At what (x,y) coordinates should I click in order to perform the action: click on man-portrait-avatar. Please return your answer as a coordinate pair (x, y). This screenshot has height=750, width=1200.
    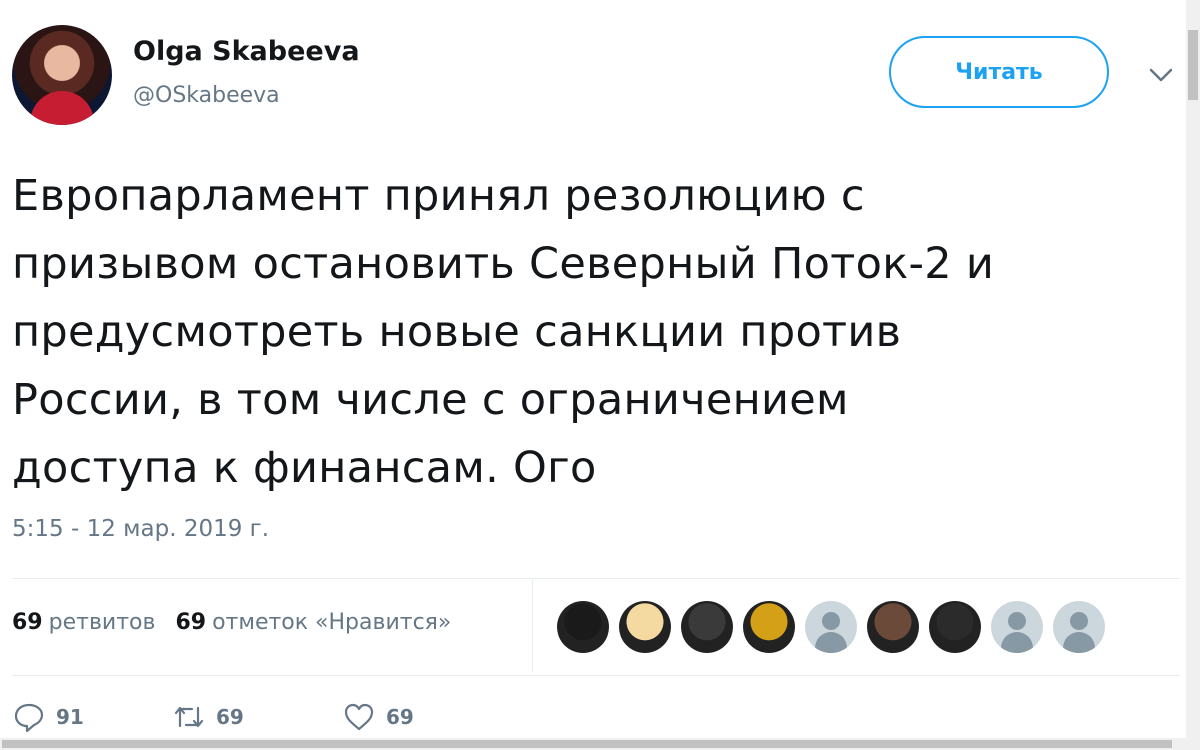
    Looking at the image, I should click on (893, 627).